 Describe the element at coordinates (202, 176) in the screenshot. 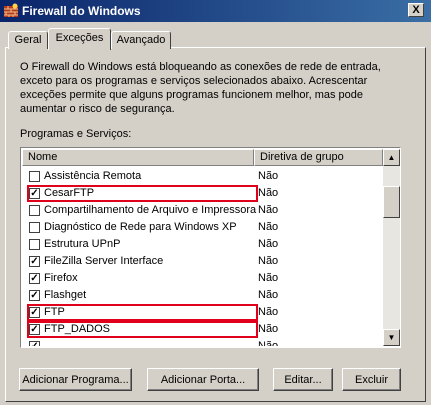

I see `list-item: Assistência Remota Não` at that location.